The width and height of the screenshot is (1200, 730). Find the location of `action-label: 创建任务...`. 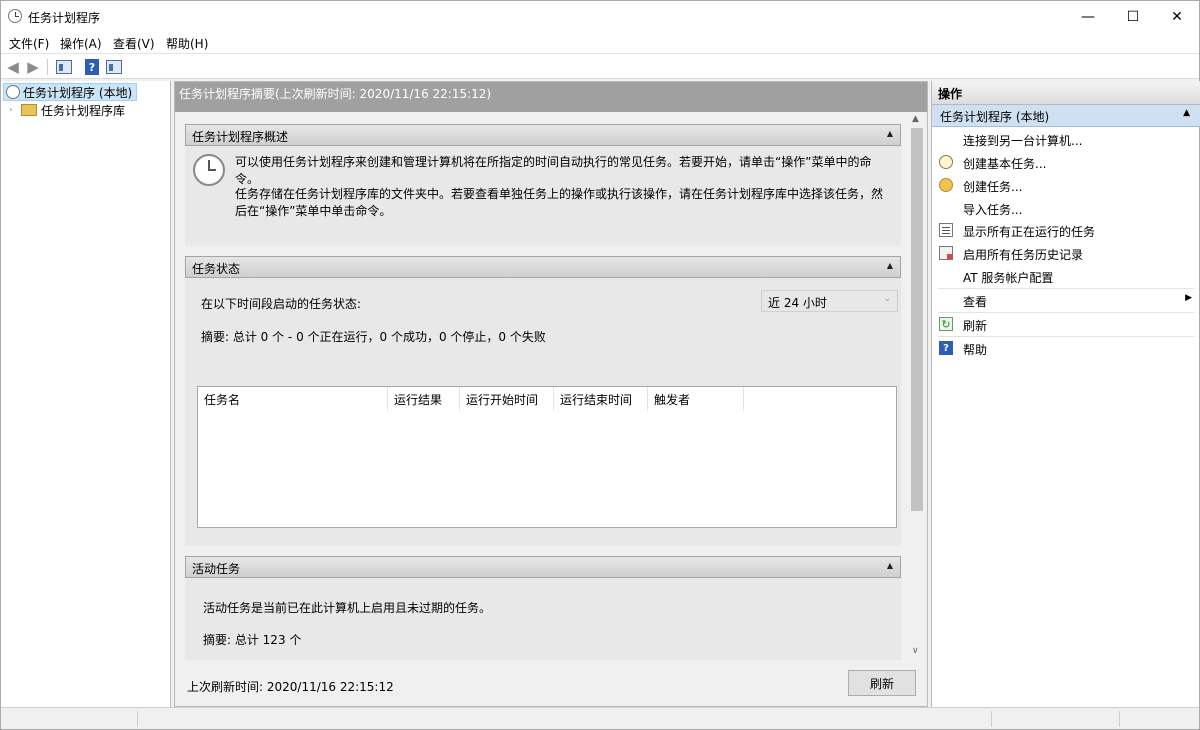

action-label: 创建任务... is located at coordinates (993, 187).